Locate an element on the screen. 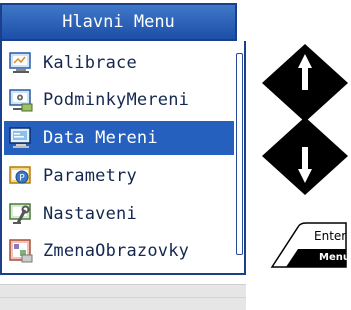  enter-label: Enter is located at coordinates (330, 236).